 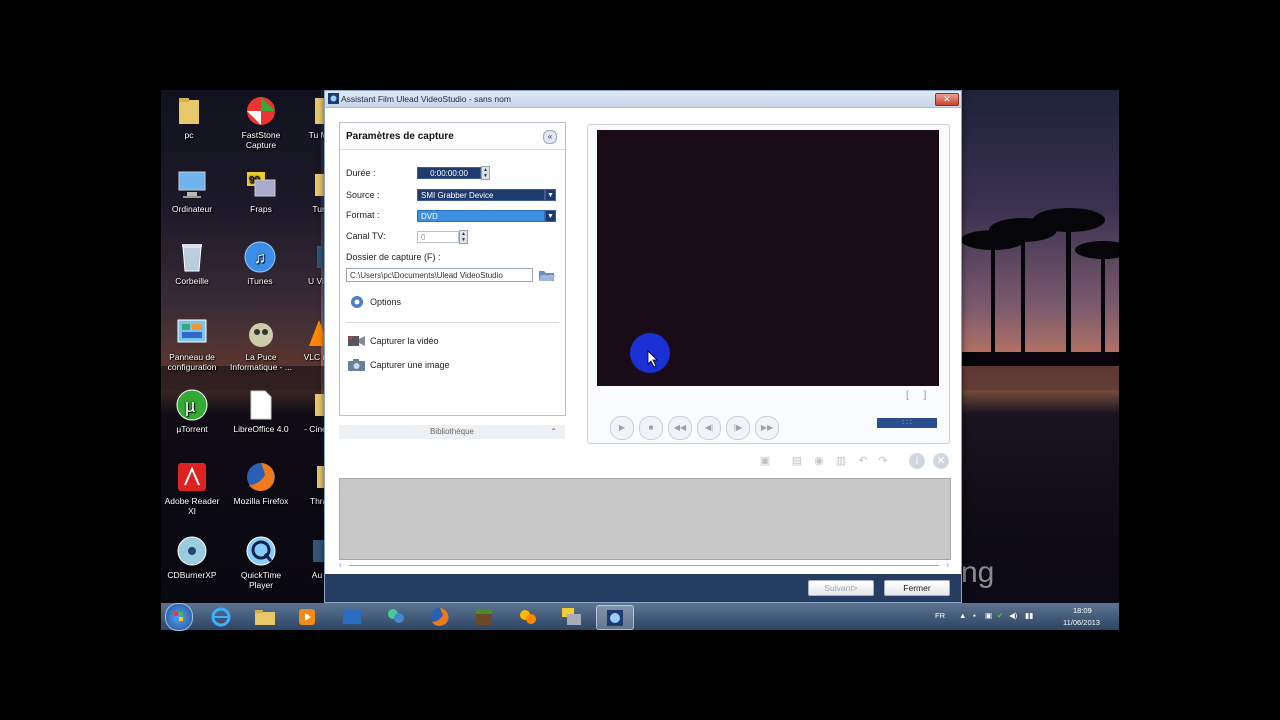 I want to click on capture-tool-icon: ▣, so click(x=765, y=461).